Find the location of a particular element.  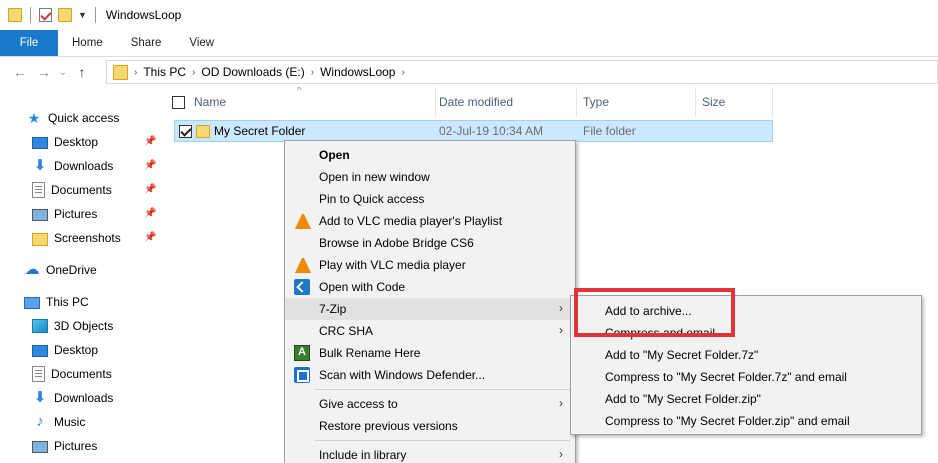

sidebar-item-onedrive: ☁ OneDrive is located at coordinates (104, 270).